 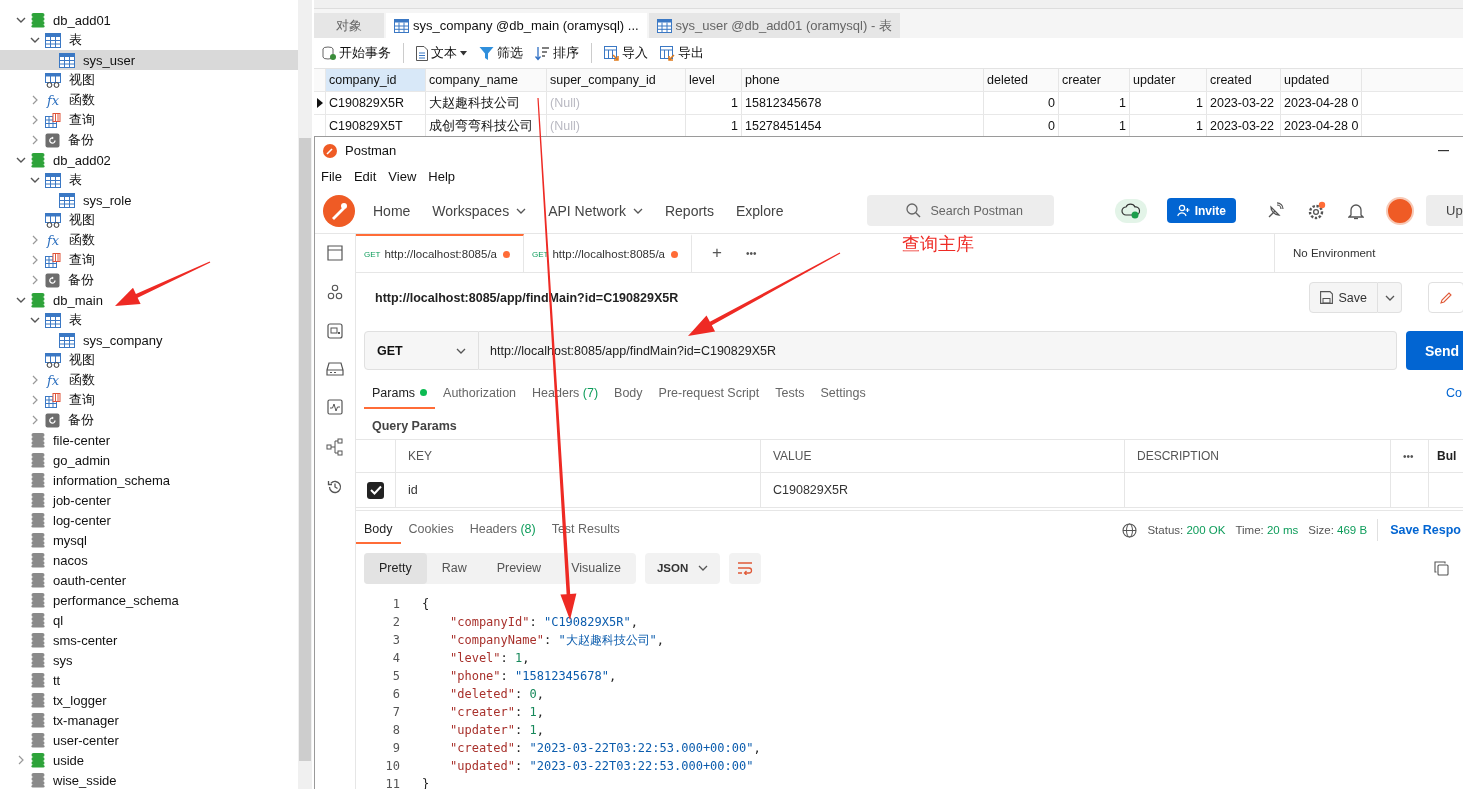 I want to click on column-header: updated, so click(x=1321, y=80).